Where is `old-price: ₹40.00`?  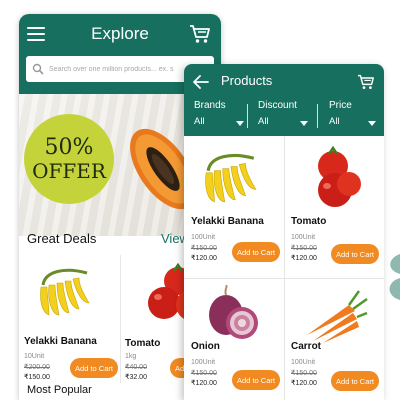
old-price: ₹40.00 is located at coordinates (136, 367).